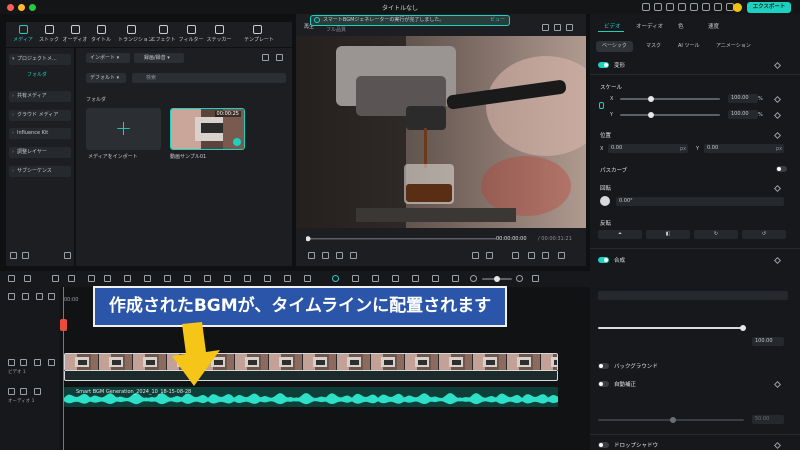  I want to click on import-media-tile: +, so click(123, 129).